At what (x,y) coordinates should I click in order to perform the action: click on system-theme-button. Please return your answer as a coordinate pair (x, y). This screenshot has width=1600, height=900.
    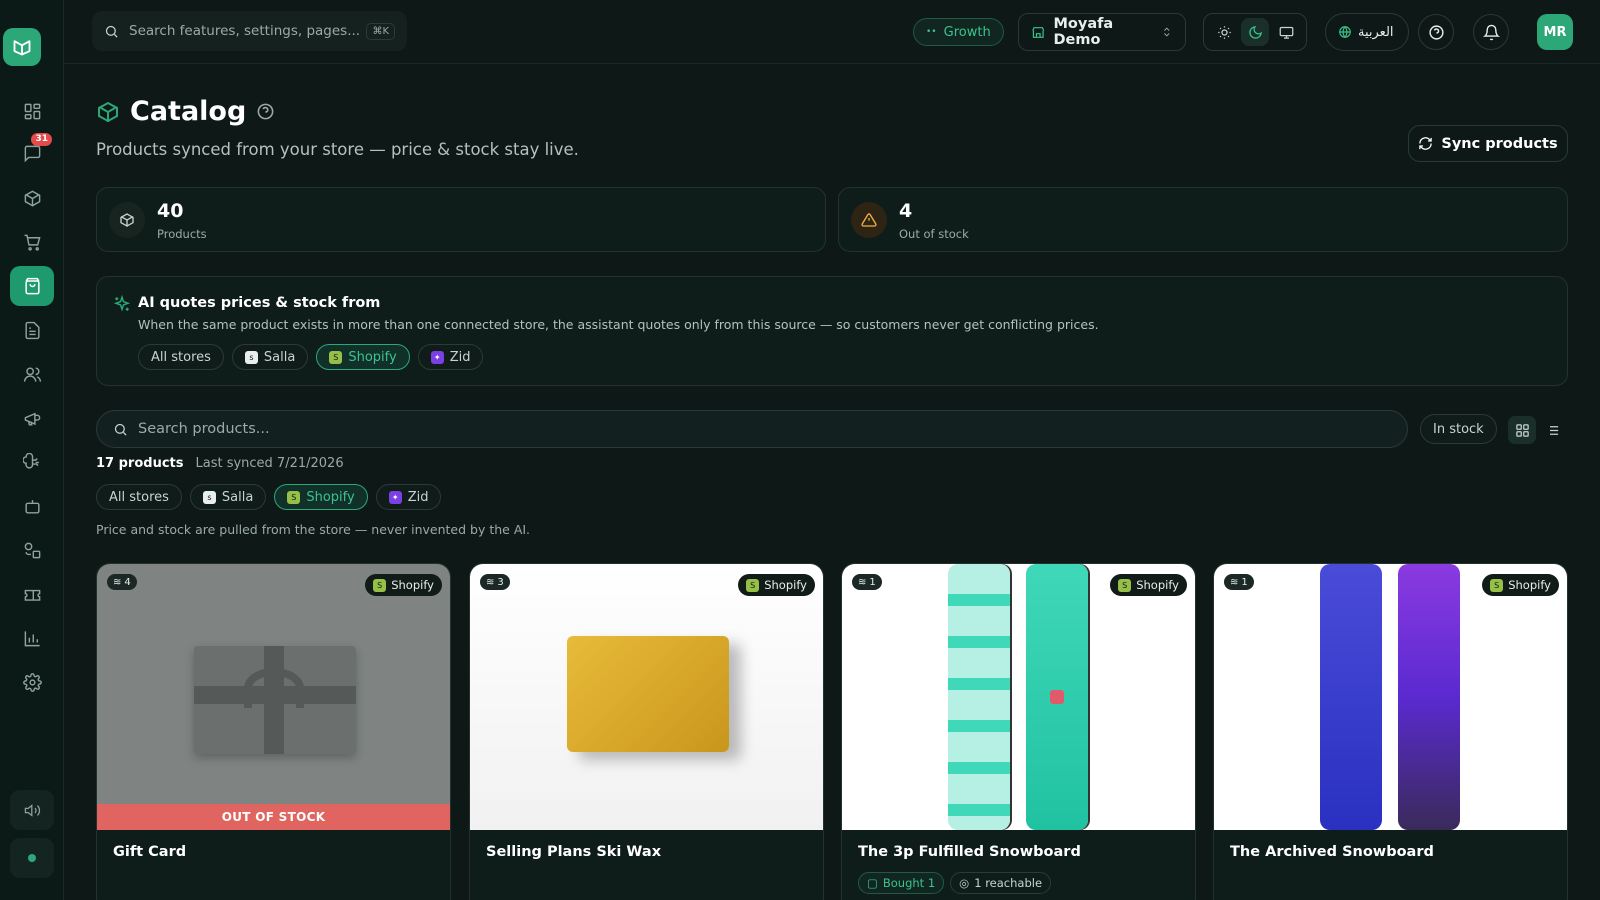
    Looking at the image, I should click on (1286, 32).